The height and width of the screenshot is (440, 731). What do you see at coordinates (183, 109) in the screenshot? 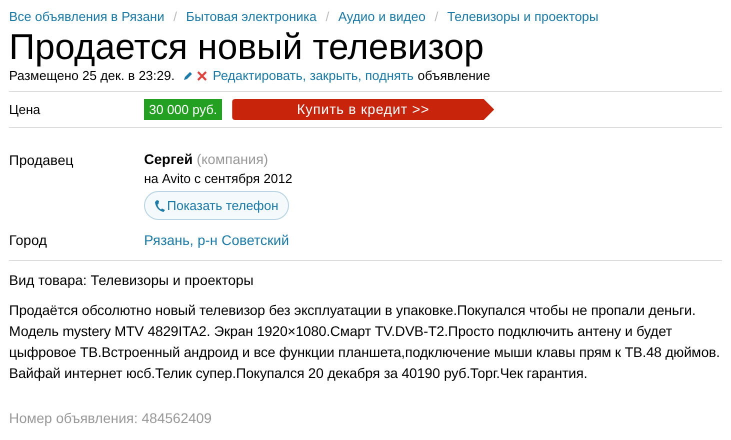
I see `price-tag: 30 000 руб.` at bounding box center [183, 109].